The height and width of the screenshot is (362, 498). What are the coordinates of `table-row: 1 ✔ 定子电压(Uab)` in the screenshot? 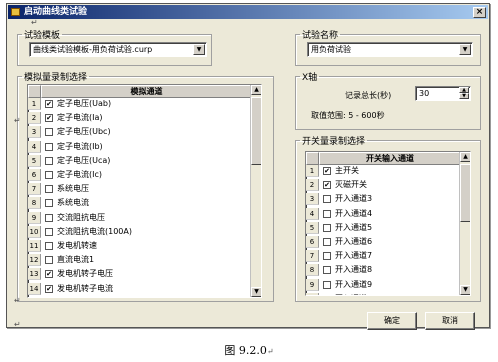 It's located at (139, 104).